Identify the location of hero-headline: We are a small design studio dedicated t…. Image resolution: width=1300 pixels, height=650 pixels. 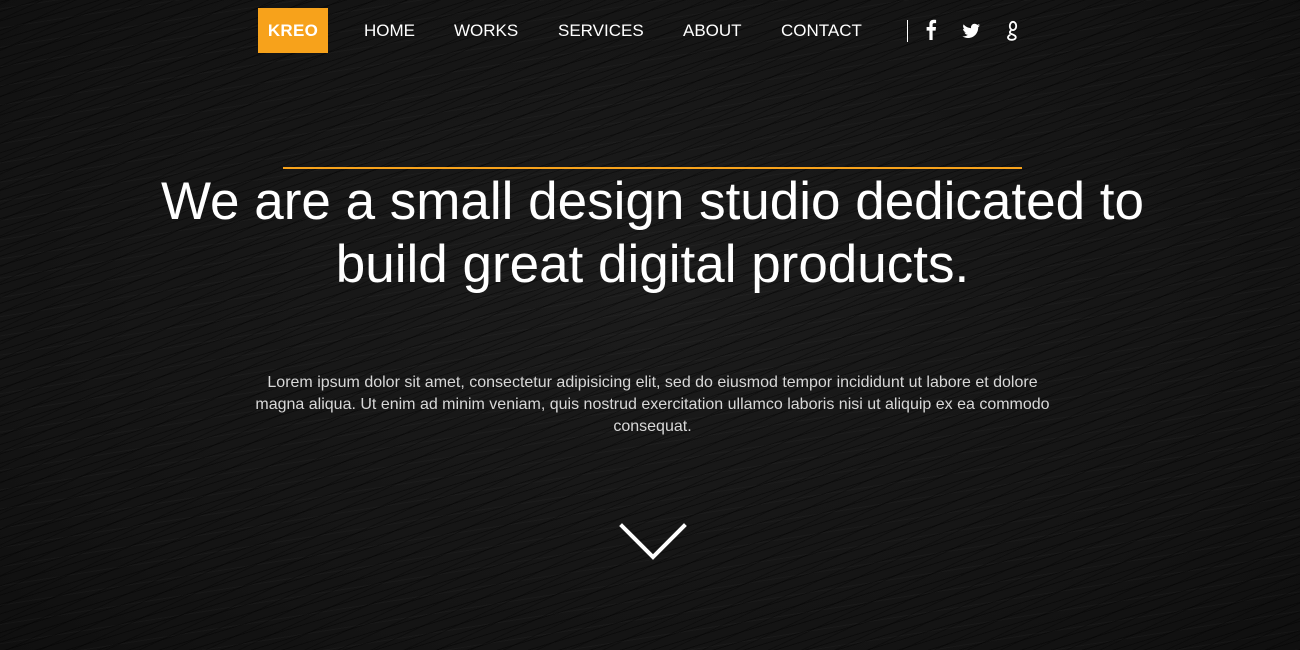
(652, 233).